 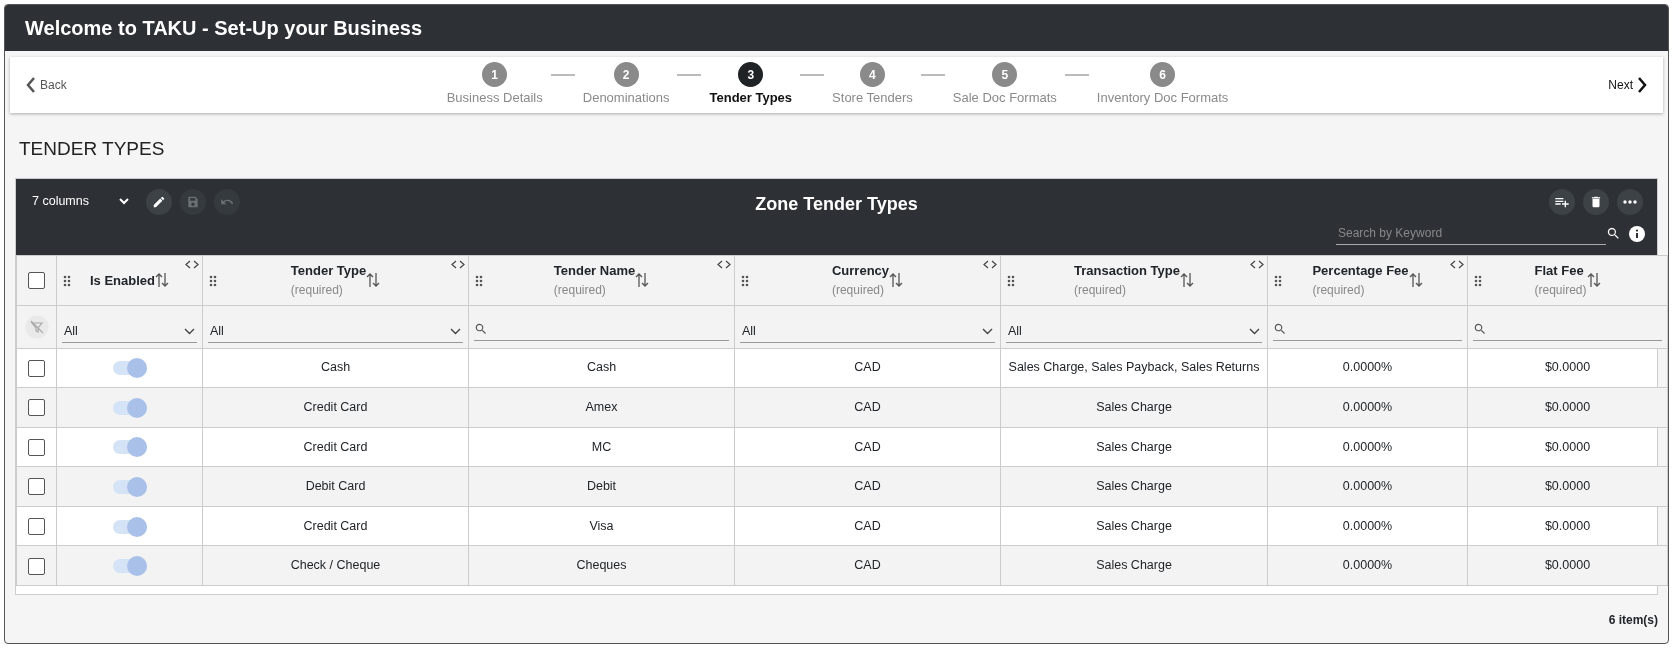 I want to click on column-header: Currency (required), so click(x=860, y=280).